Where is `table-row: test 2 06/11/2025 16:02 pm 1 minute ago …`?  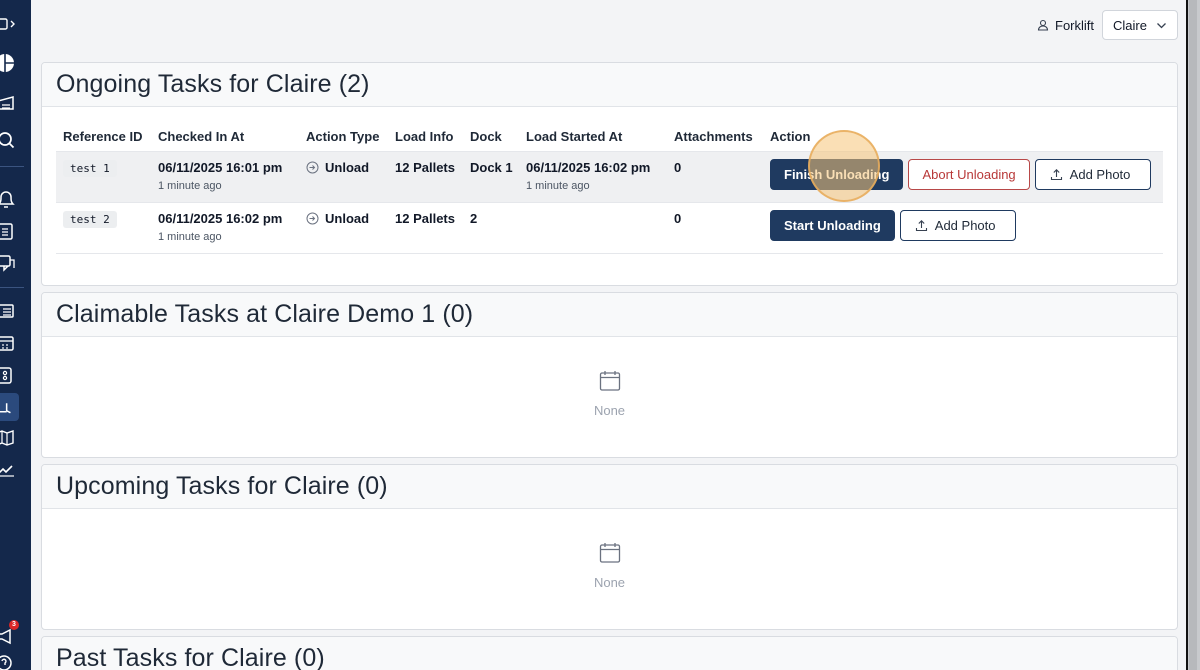 table-row: test 2 06/11/2025 16:02 pm 1 minute ago … is located at coordinates (609, 227).